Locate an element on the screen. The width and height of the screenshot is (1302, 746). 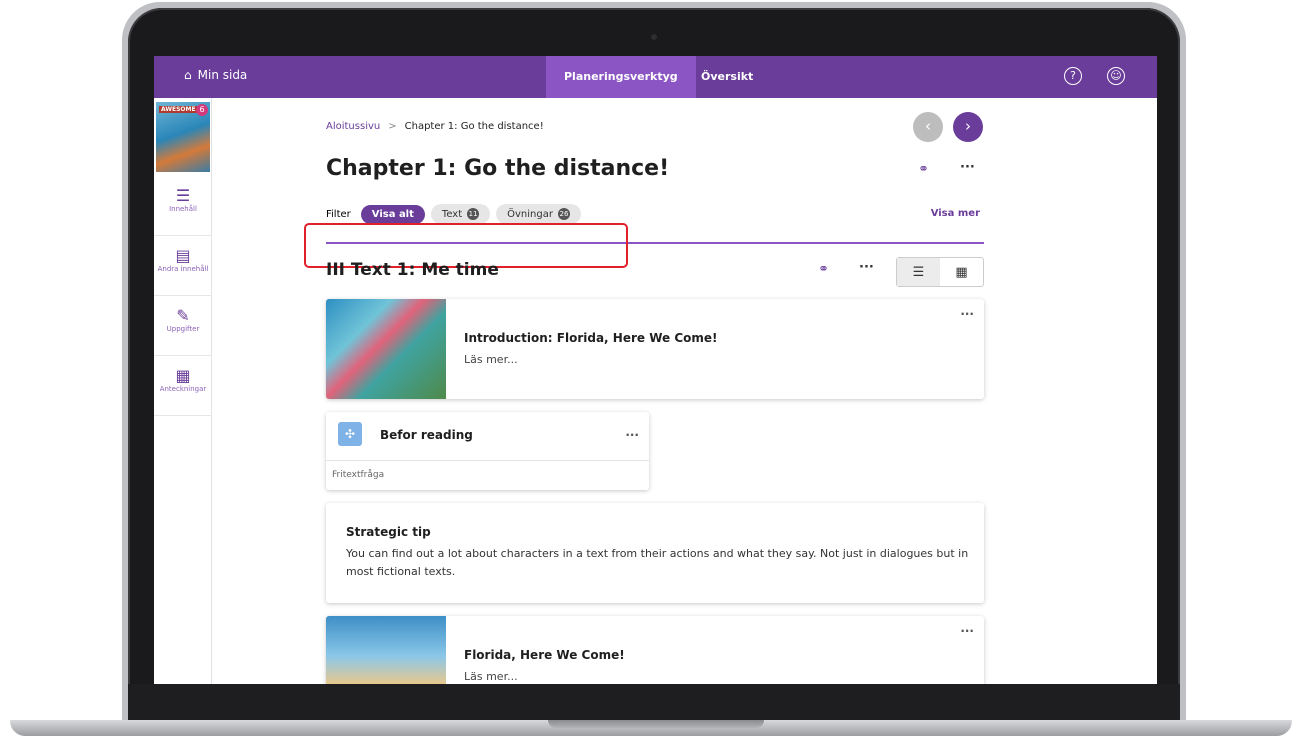
section-link-icon: ⚭ is located at coordinates (823, 269).